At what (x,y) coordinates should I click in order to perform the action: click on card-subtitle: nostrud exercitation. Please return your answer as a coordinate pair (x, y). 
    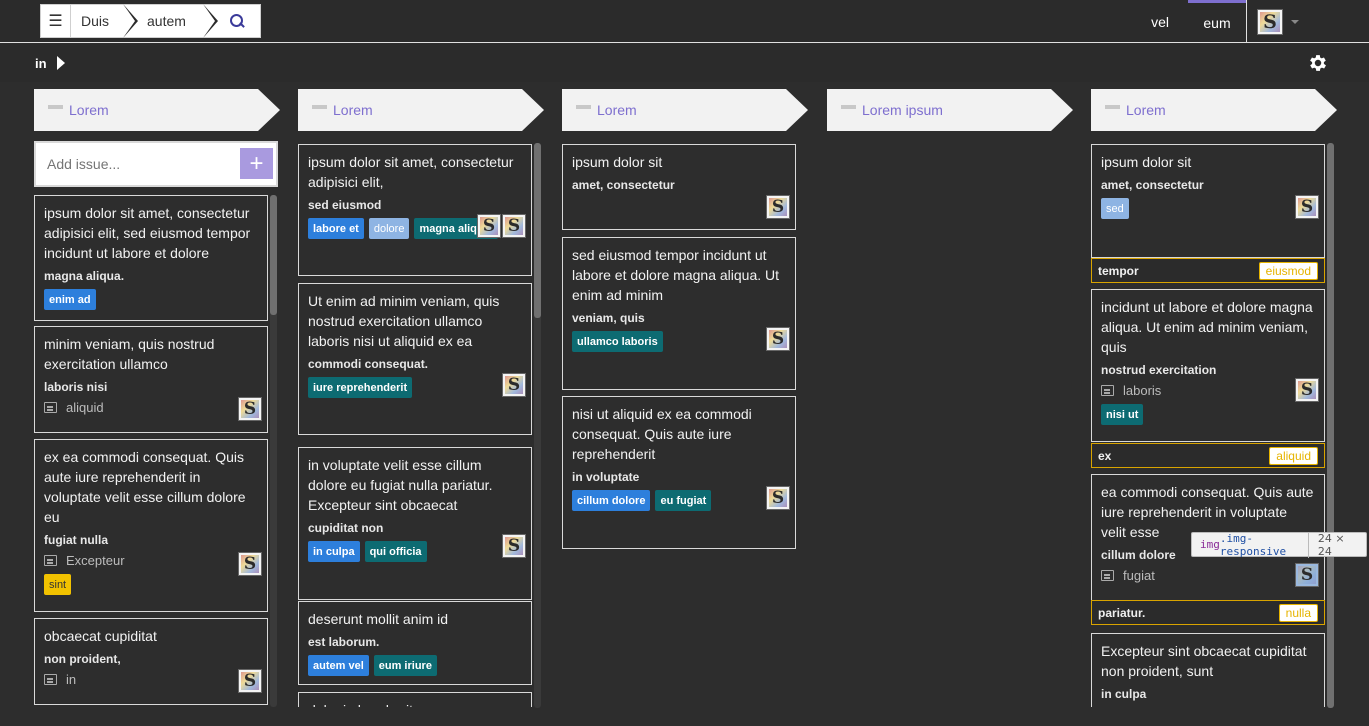
    Looking at the image, I should click on (1159, 370).